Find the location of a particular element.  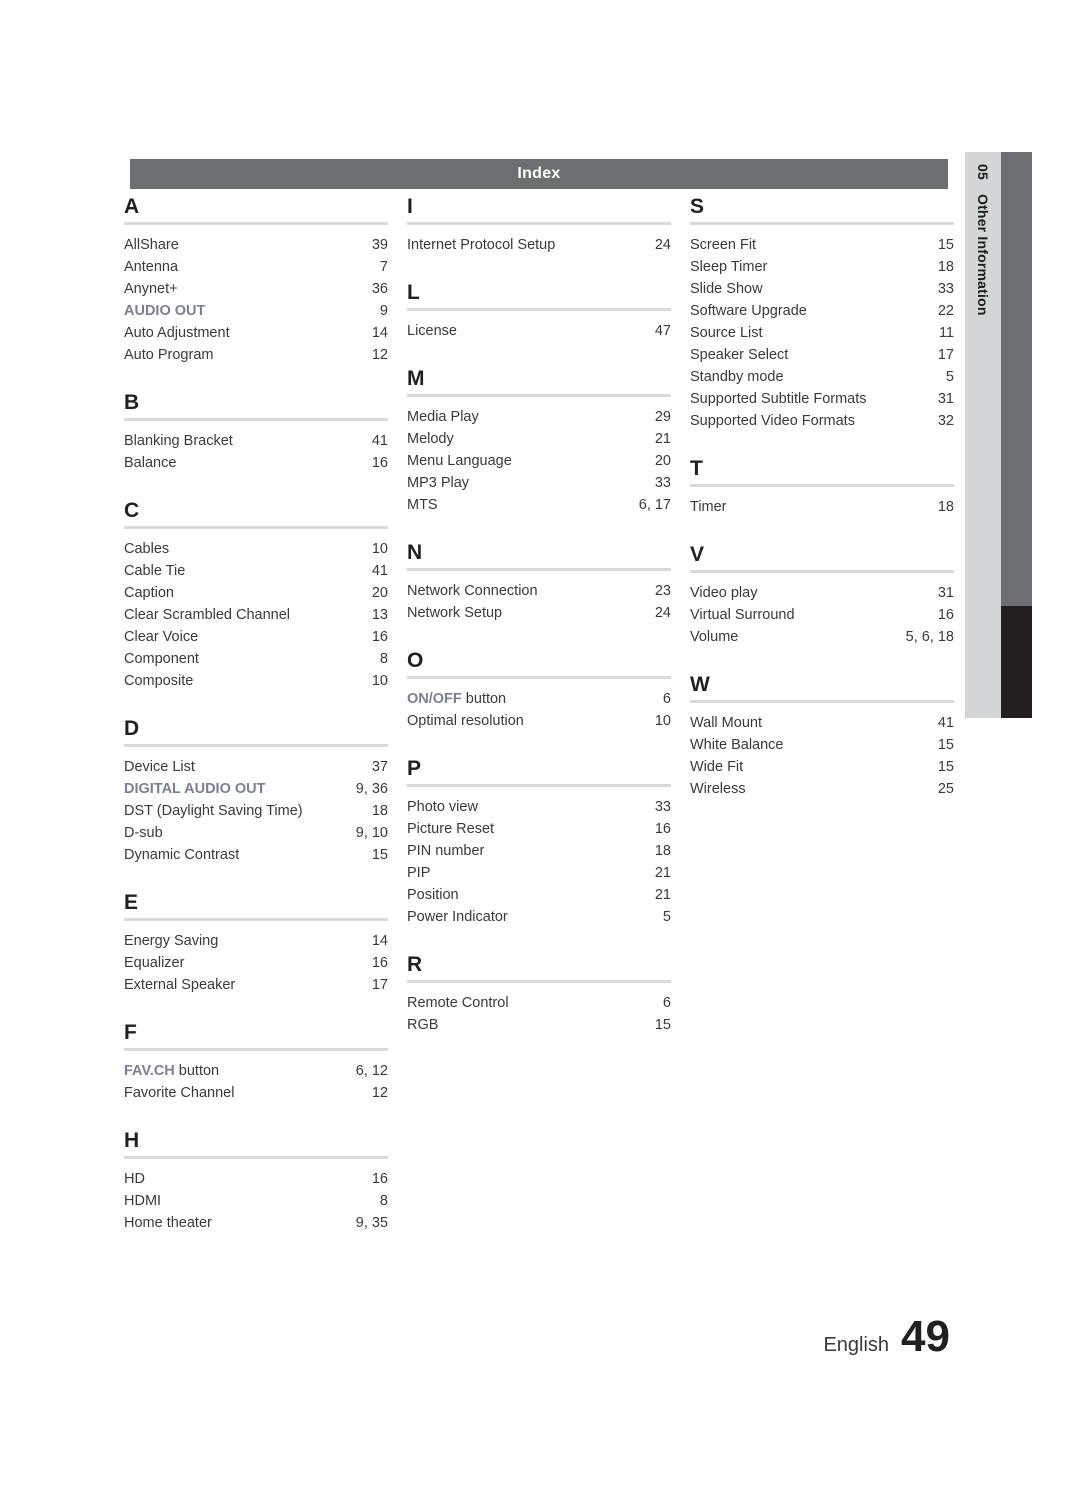

index-entry-page: 6 is located at coordinates (666, 1003).